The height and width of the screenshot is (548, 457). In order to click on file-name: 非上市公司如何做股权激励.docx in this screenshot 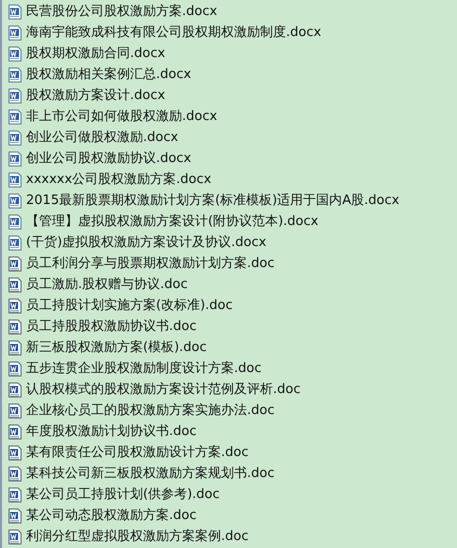, I will do `click(122, 116)`.